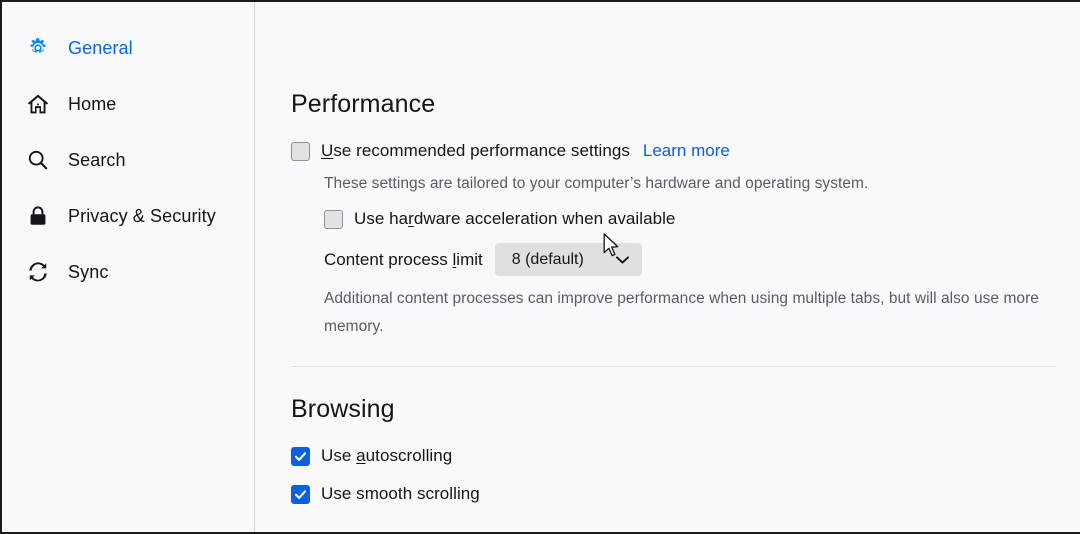 This screenshot has height=534, width=1080. What do you see at coordinates (702, 259) in the screenshot?
I see `content-process-limit-row: Content process limit 8 (default)` at bounding box center [702, 259].